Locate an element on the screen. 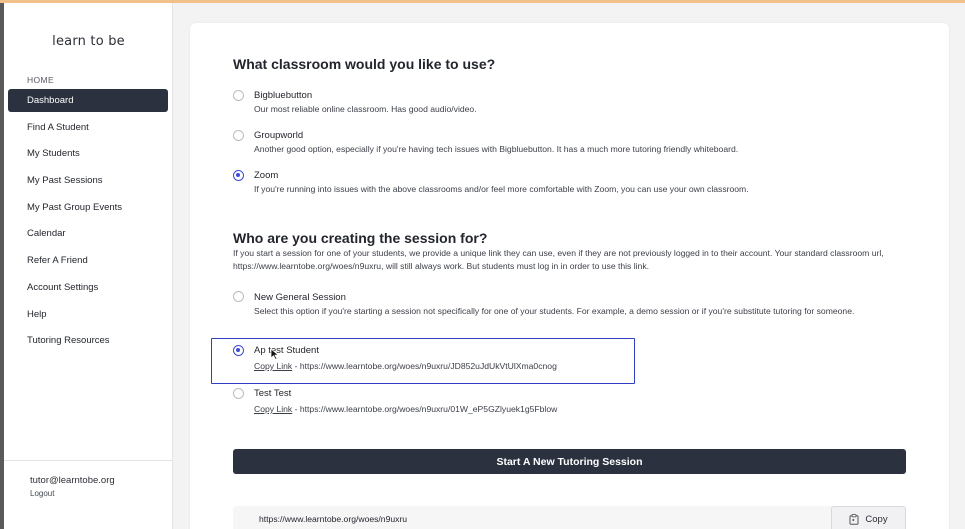 This screenshot has height=529, width=965. radio-test-test is located at coordinates (238, 393).